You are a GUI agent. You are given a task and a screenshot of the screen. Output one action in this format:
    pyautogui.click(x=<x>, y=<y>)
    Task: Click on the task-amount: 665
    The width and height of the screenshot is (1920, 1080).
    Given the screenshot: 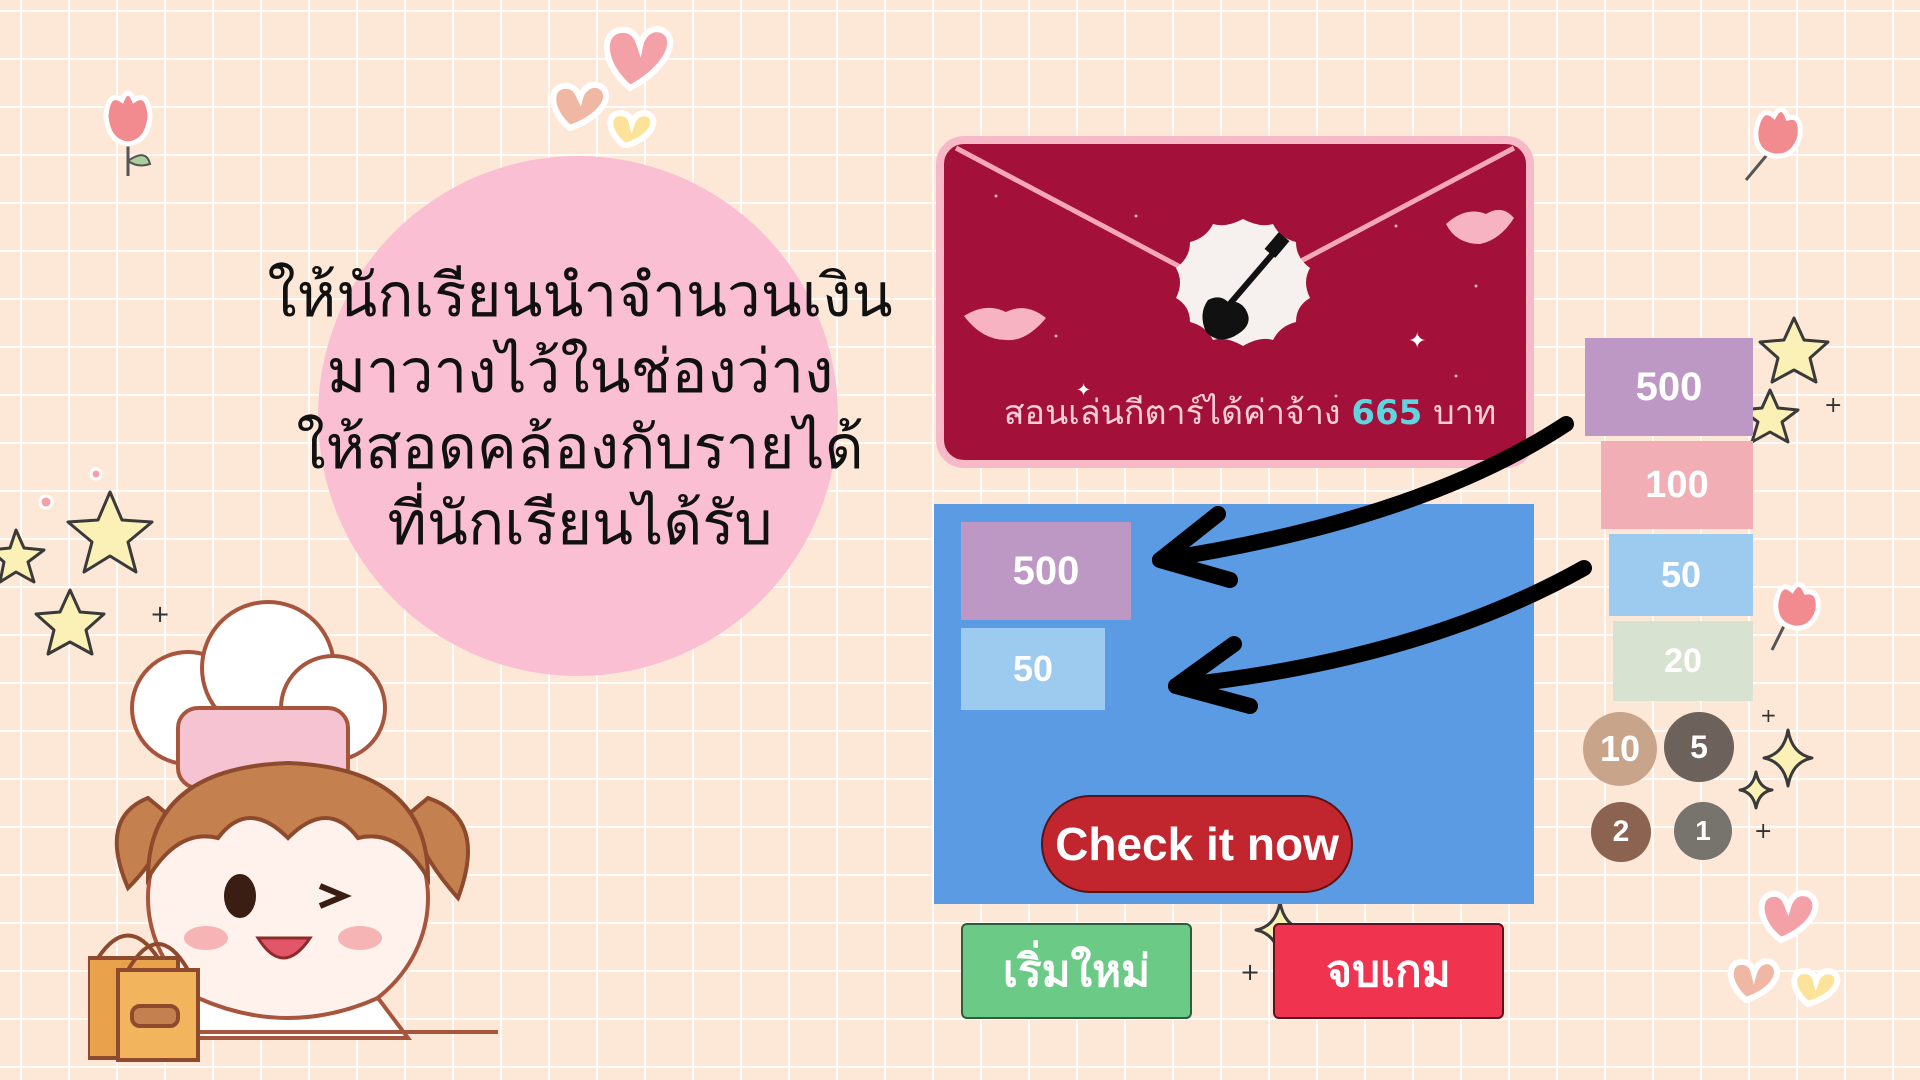 What is the action you would take?
    pyautogui.click(x=1387, y=413)
    